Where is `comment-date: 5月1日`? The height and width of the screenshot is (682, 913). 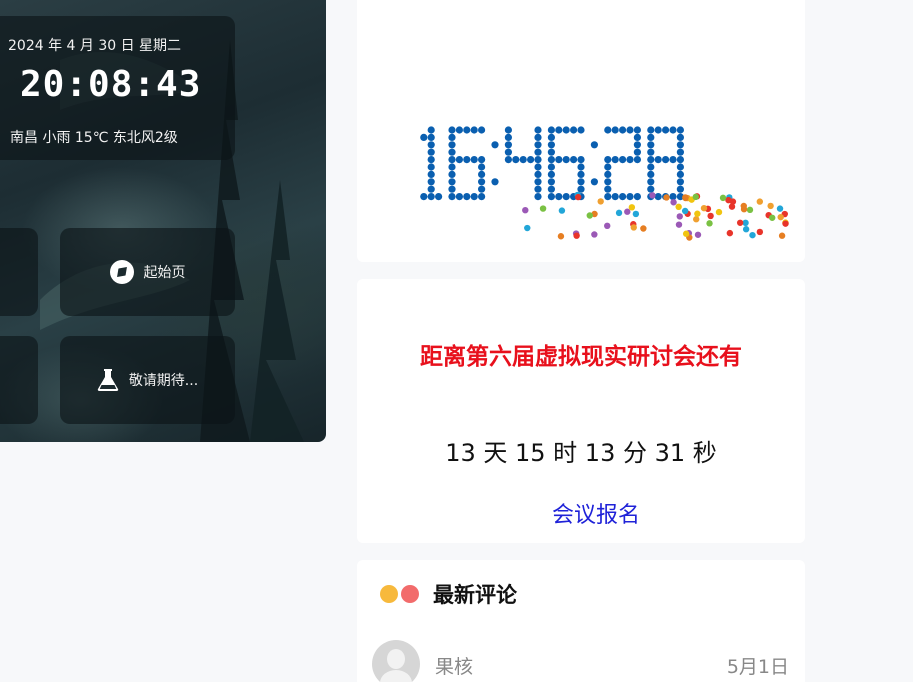 comment-date: 5月1日 is located at coordinates (757, 667).